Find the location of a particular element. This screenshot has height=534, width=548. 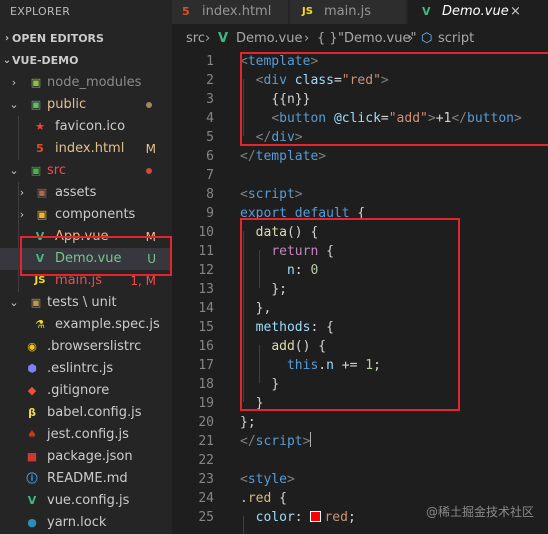

tree-item-yarn-lock: ● yarn.lock is located at coordinates (86, 523).